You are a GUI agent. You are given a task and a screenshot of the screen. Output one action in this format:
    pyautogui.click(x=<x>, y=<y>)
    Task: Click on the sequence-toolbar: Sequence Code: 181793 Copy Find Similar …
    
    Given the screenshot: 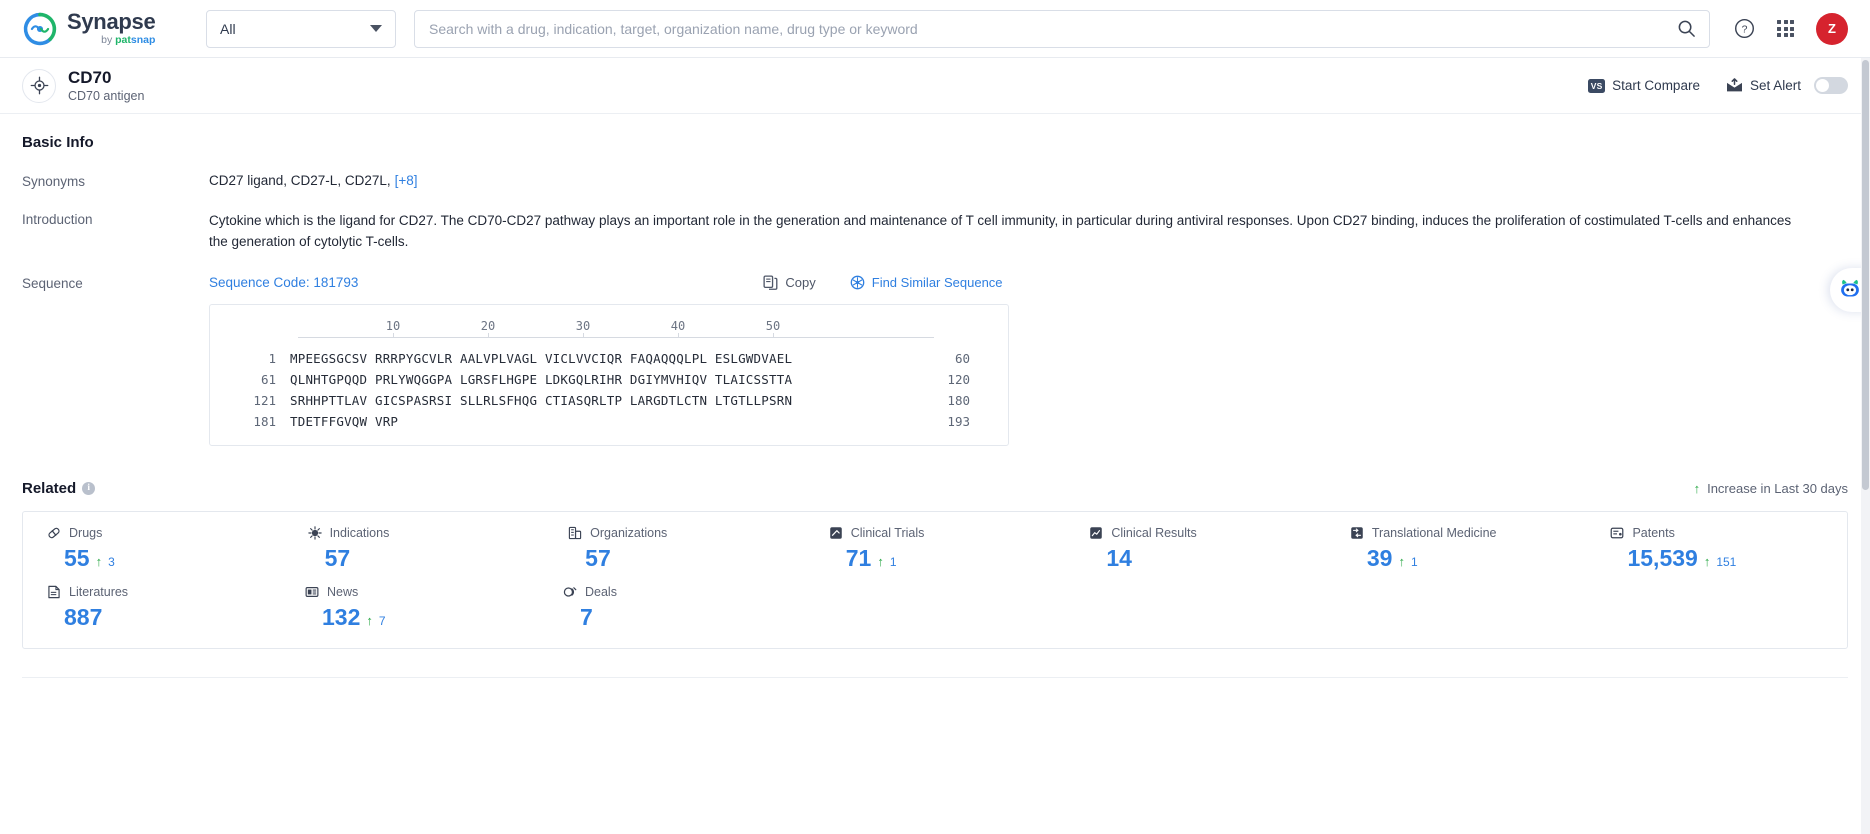 What is the action you would take?
    pyautogui.click(x=1028, y=282)
    